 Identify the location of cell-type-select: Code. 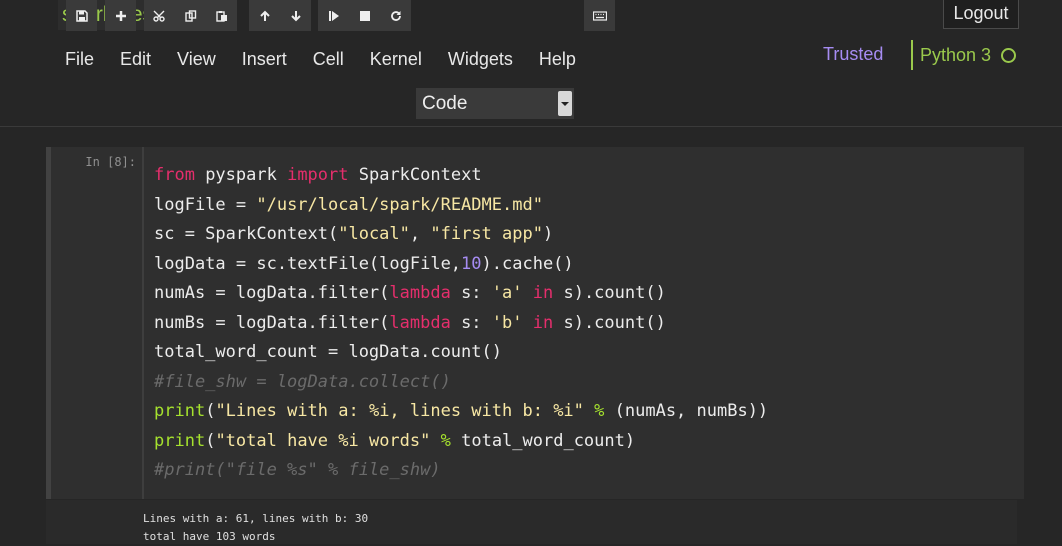
(495, 103).